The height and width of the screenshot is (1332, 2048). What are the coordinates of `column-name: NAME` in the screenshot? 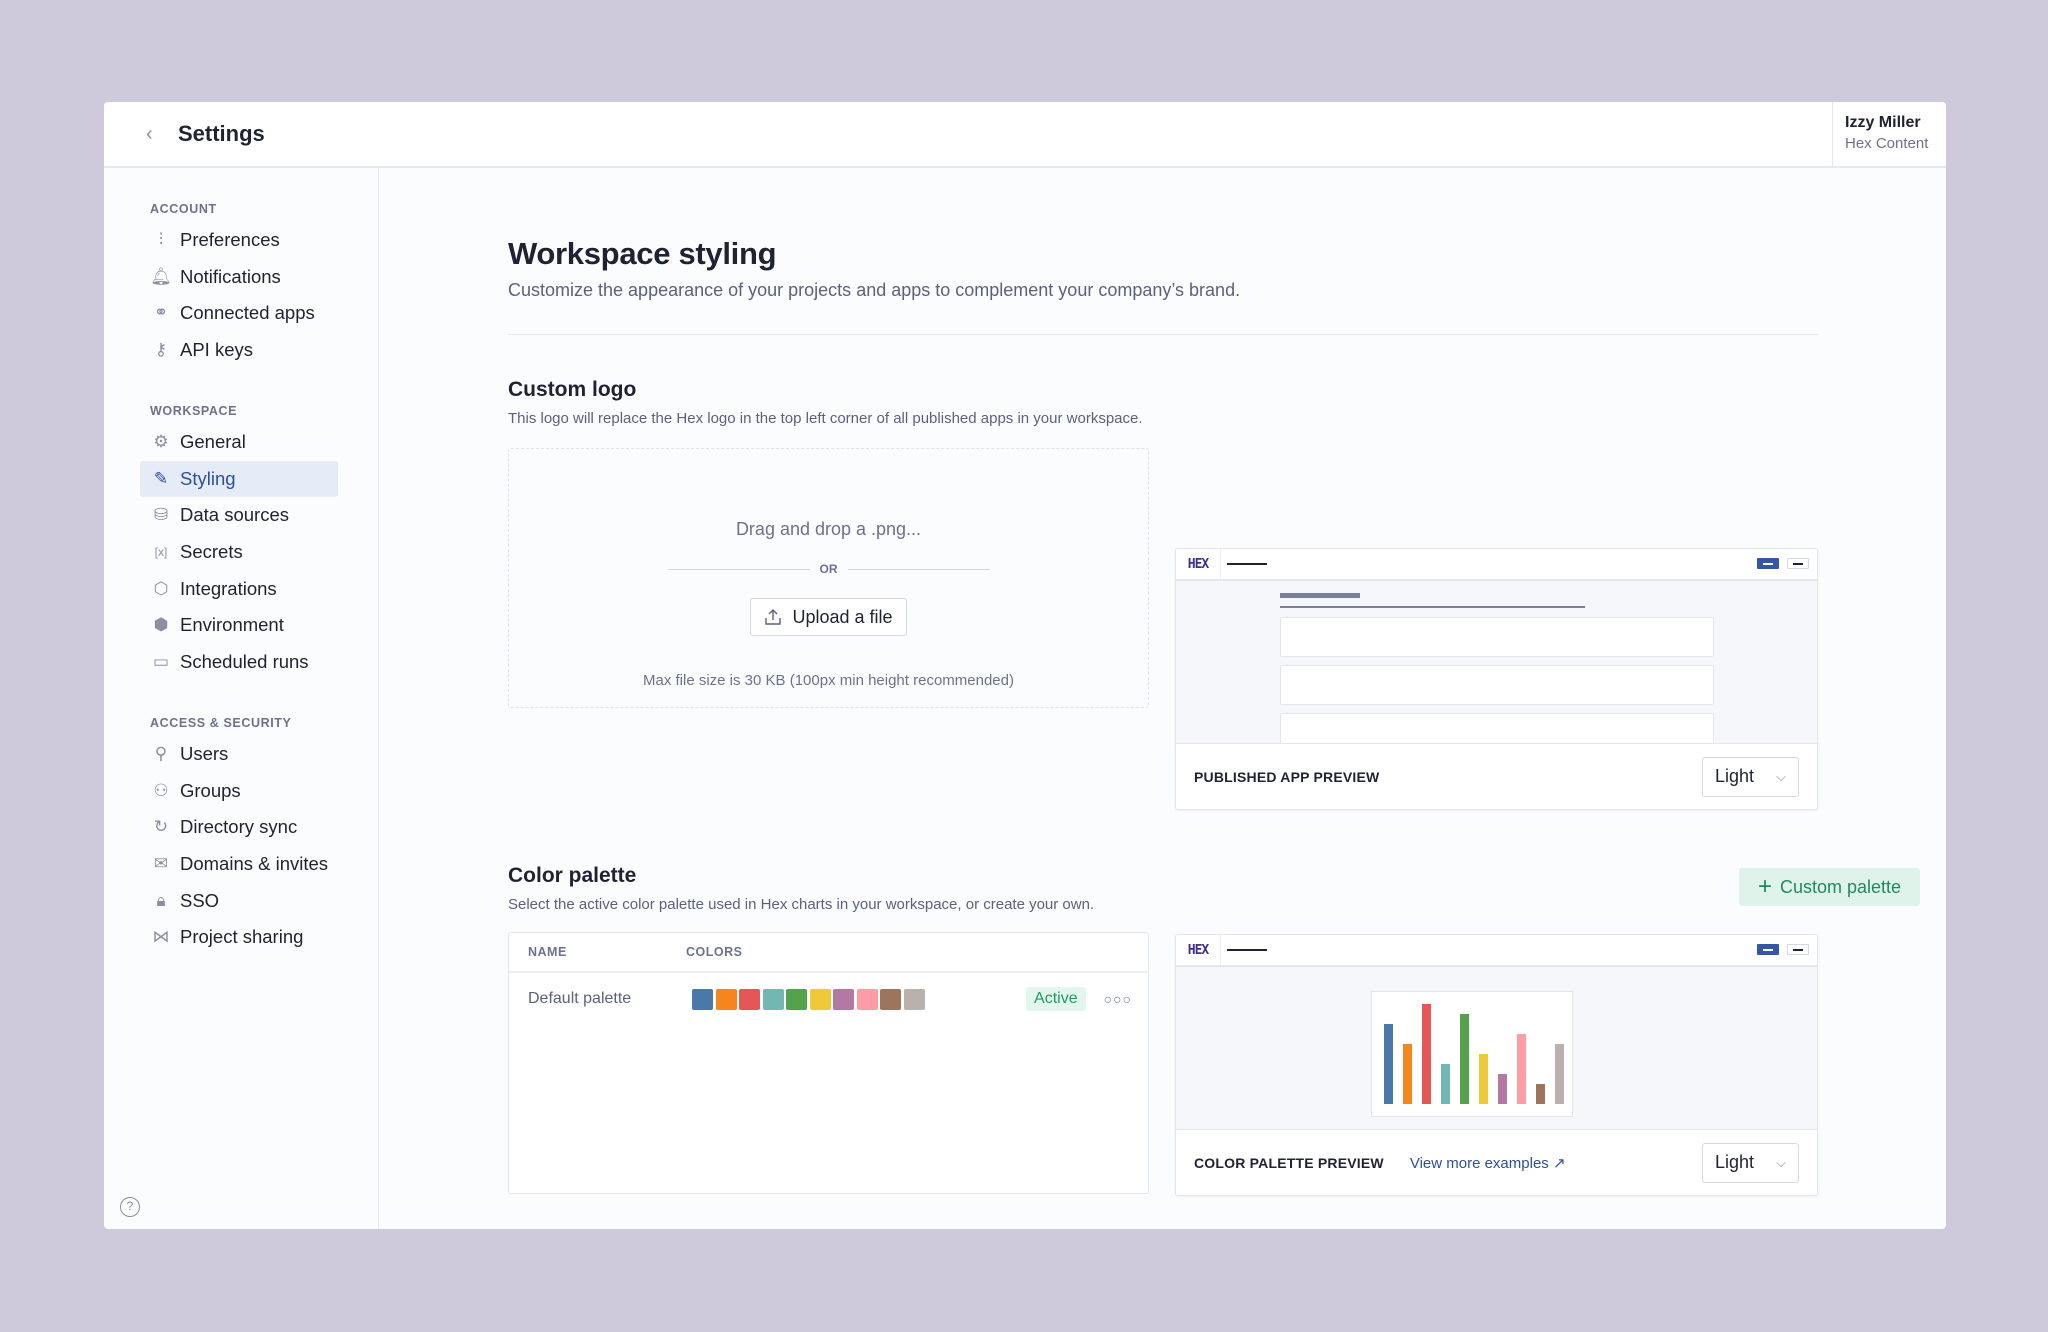 It's located at (547, 952).